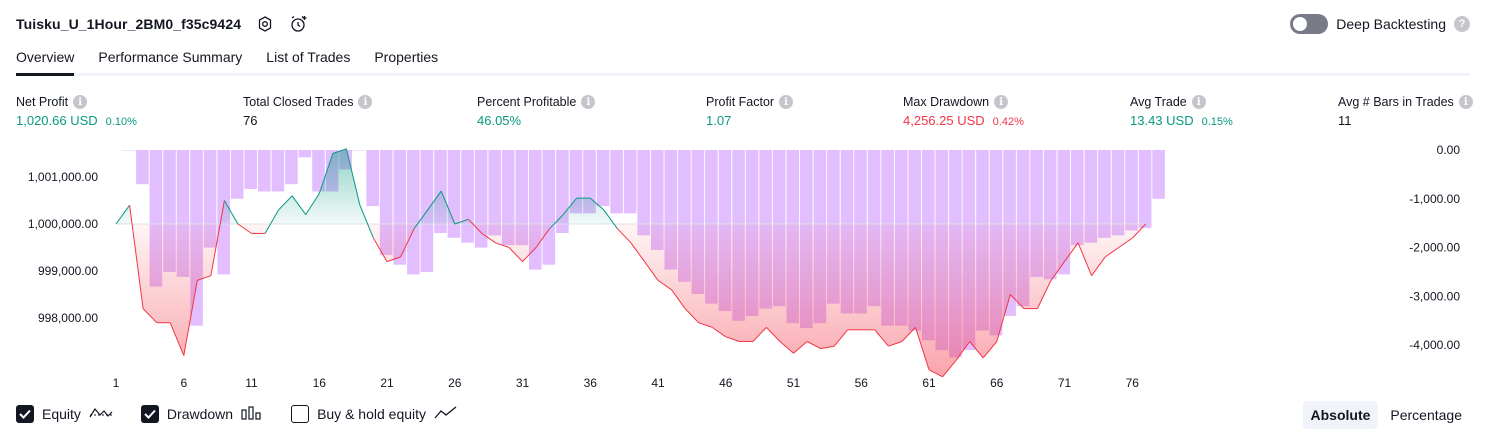 The height and width of the screenshot is (438, 1486). Describe the element at coordinates (251, 383) in the screenshot. I see `x-axis-tick-label: 11` at that location.